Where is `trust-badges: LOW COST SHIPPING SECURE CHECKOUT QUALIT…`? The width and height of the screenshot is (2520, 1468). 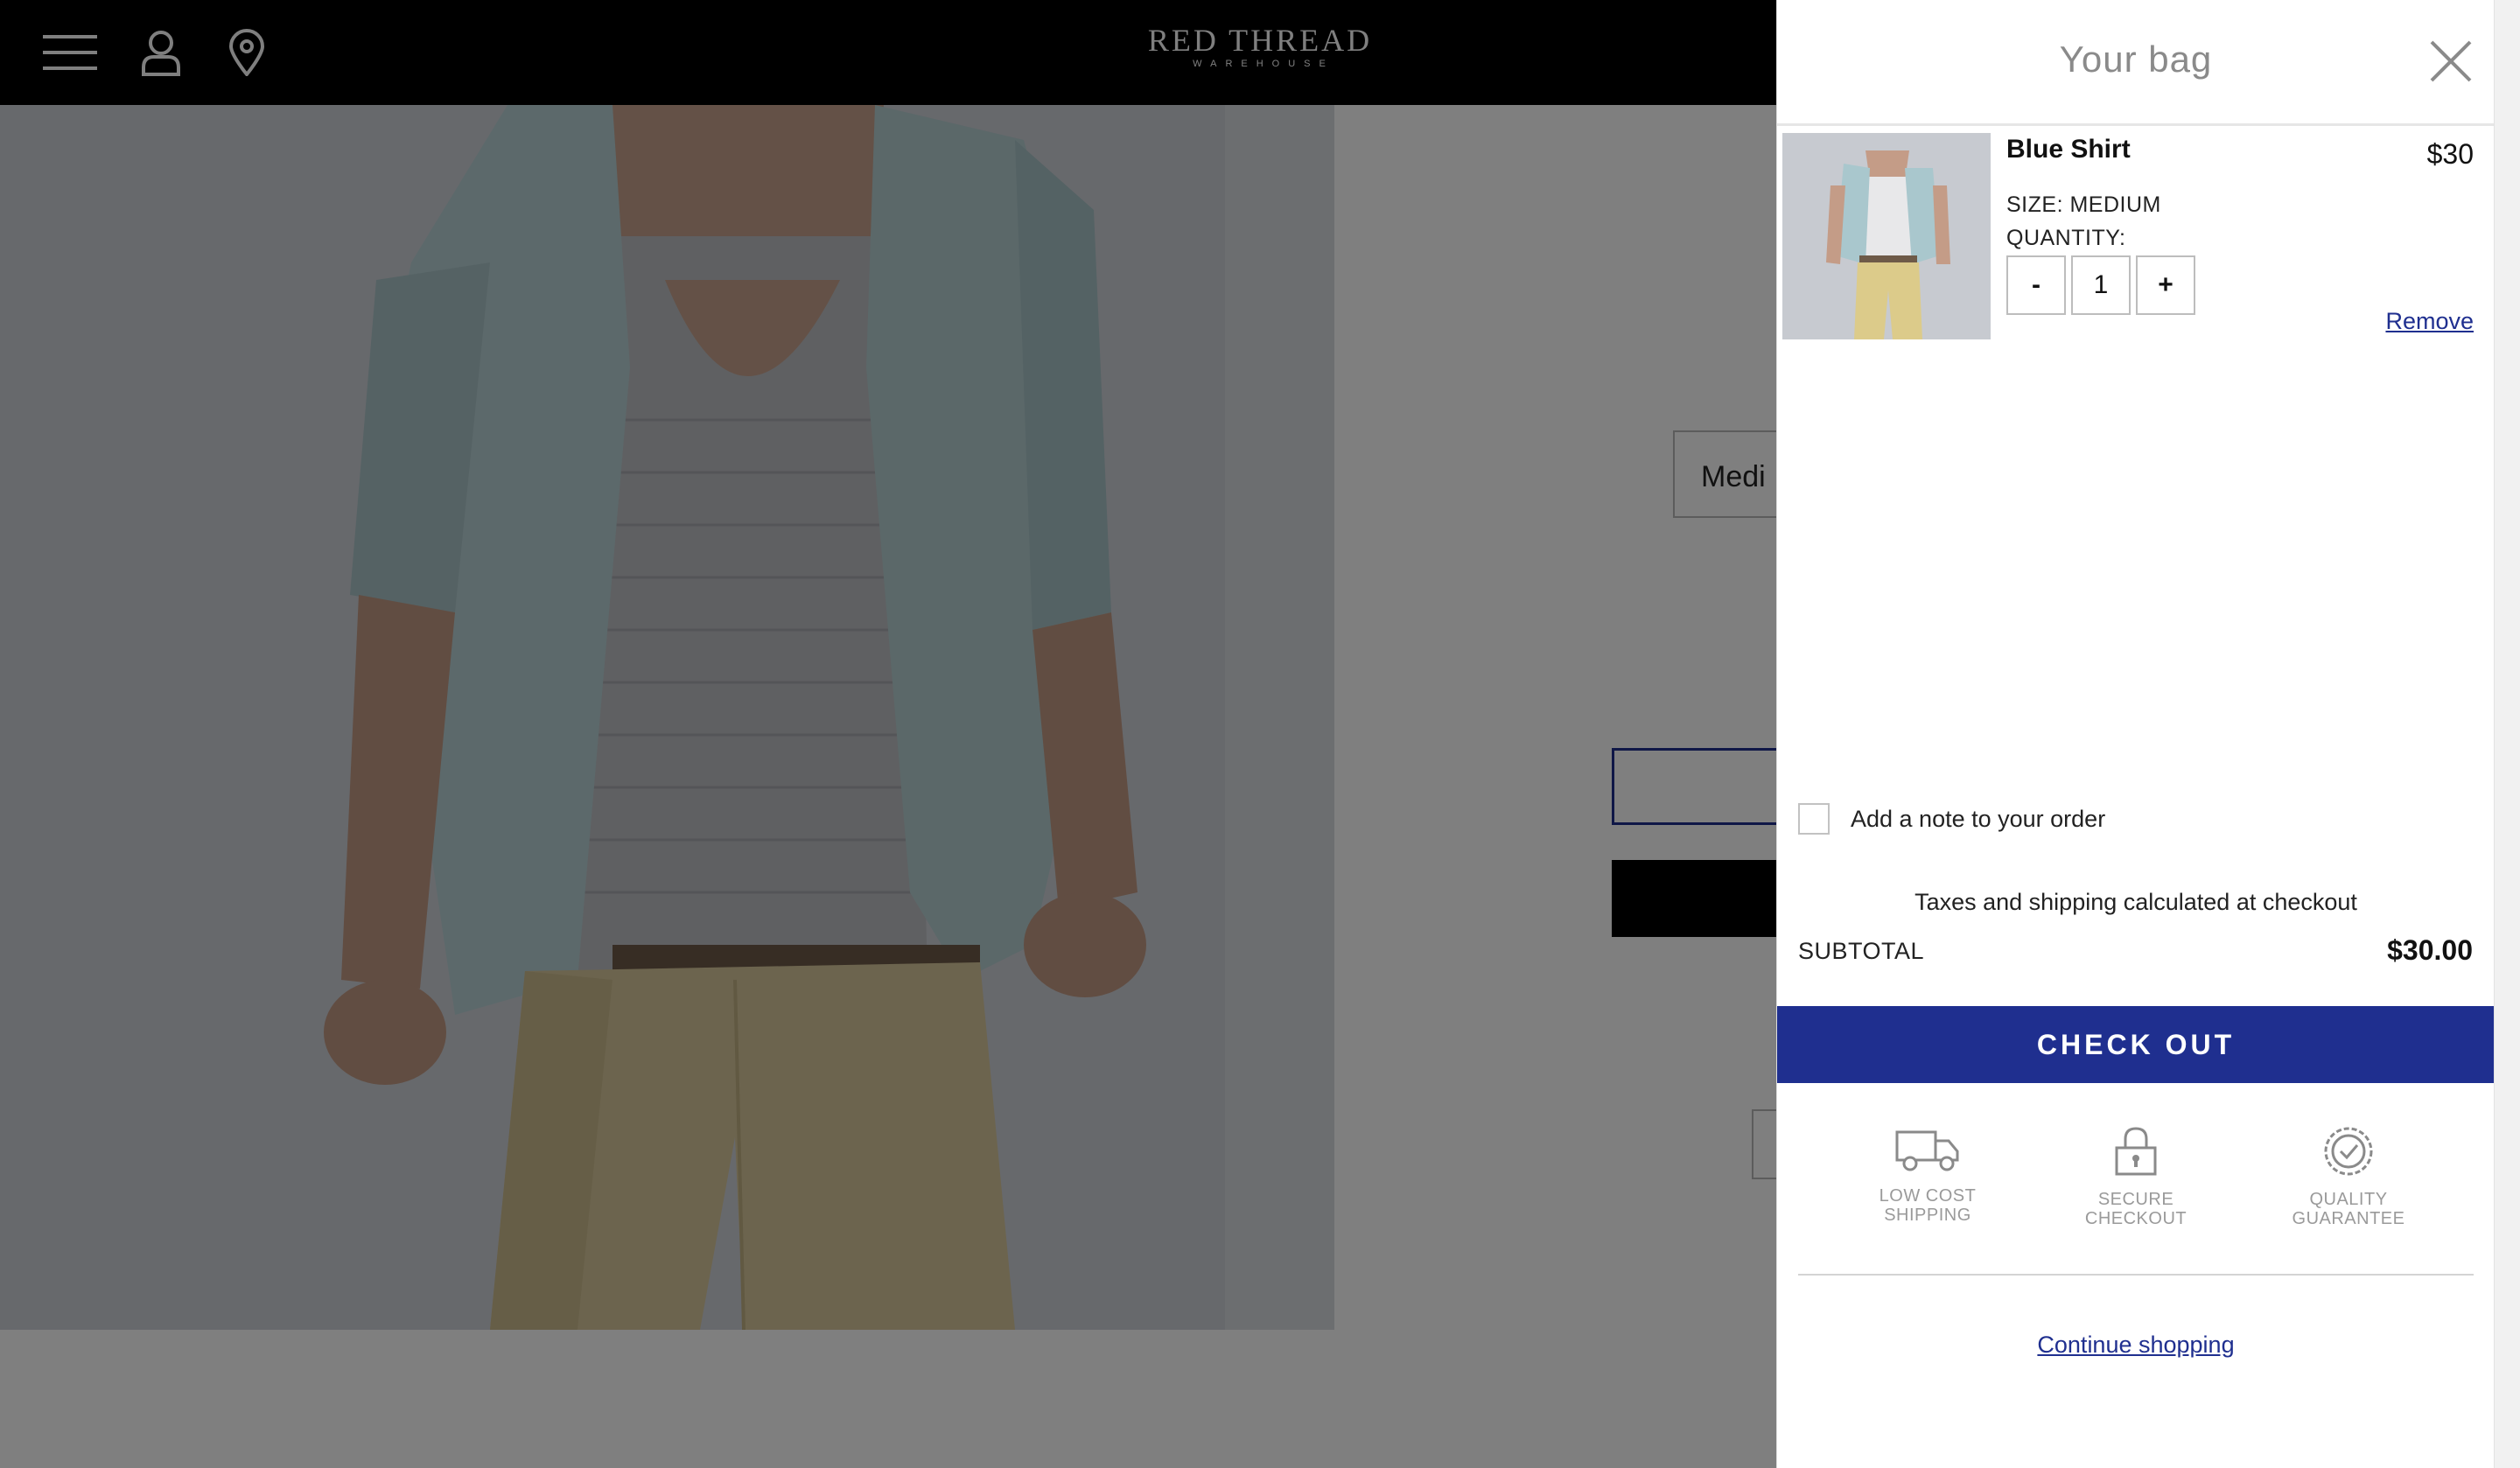
trust-badges: LOW COST SHIPPING SECURE CHECKOUT QUALIT… is located at coordinates (2136, 1179).